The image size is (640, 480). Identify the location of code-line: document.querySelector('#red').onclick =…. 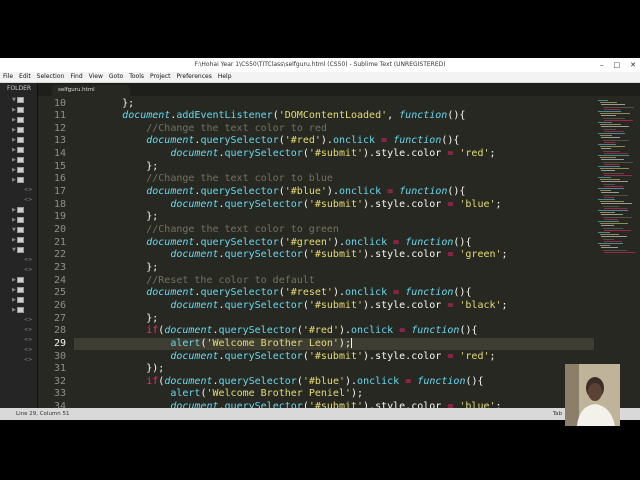
(266, 141).